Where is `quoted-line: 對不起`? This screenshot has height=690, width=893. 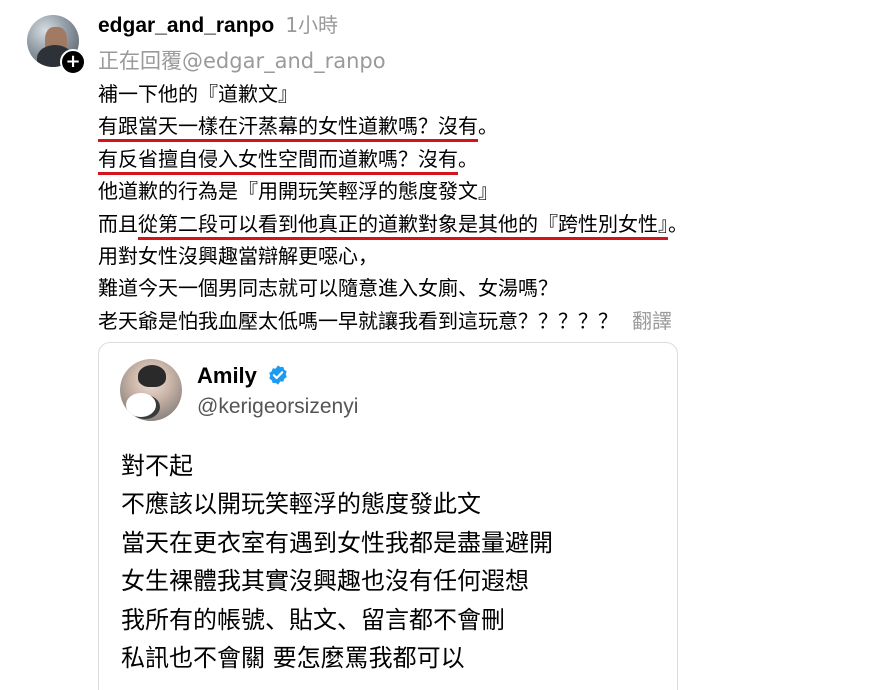
quoted-line: 對不起 is located at coordinates (157, 466).